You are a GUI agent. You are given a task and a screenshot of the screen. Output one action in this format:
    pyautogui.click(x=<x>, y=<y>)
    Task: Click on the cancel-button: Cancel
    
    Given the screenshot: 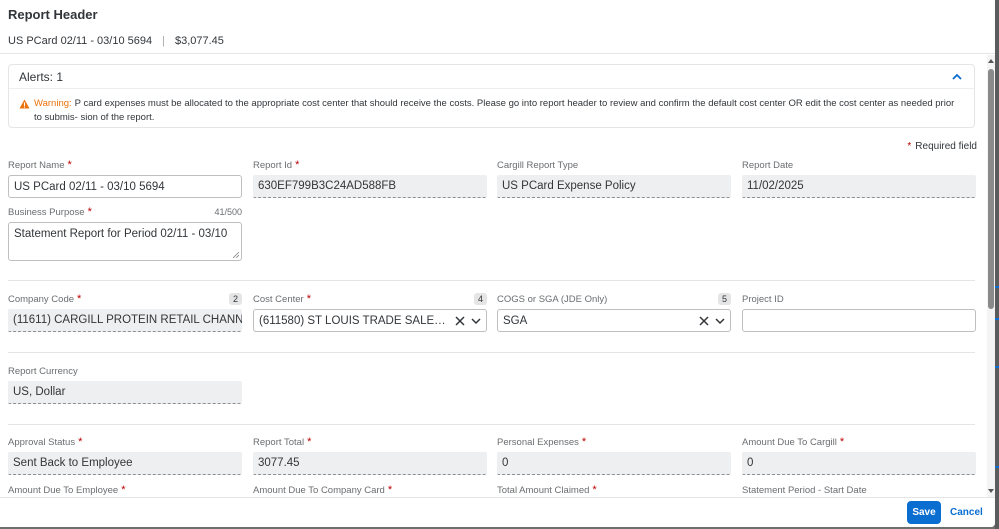 What is the action you would take?
    pyautogui.click(x=966, y=512)
    